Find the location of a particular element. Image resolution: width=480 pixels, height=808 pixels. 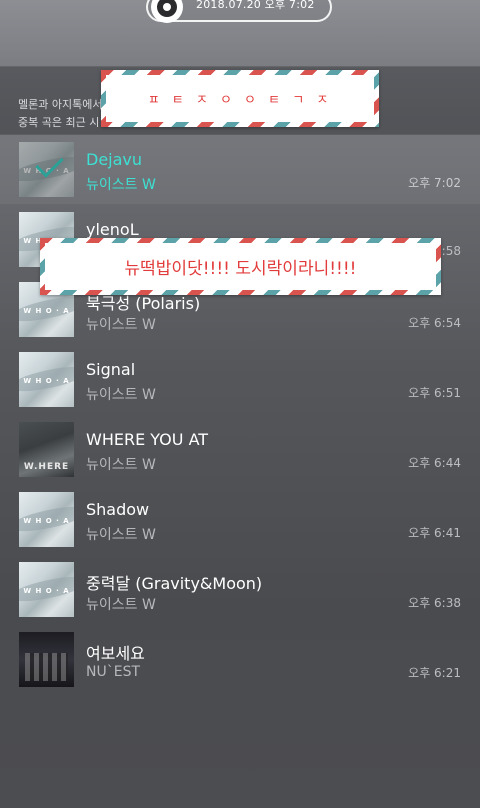

sticker-text: 뉴떡밥이닷!!!! 도시락이라니!!!! is located at coordinates (240, 266).